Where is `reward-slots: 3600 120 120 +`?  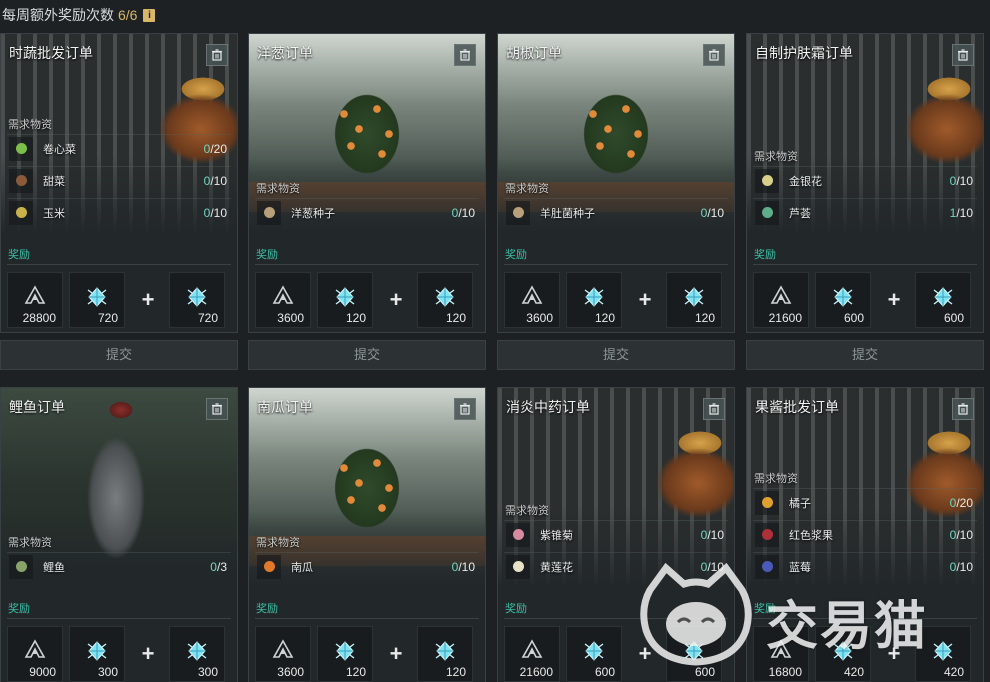
reward-slots: 3600 120 120 + is located at coordinates (617, 300).